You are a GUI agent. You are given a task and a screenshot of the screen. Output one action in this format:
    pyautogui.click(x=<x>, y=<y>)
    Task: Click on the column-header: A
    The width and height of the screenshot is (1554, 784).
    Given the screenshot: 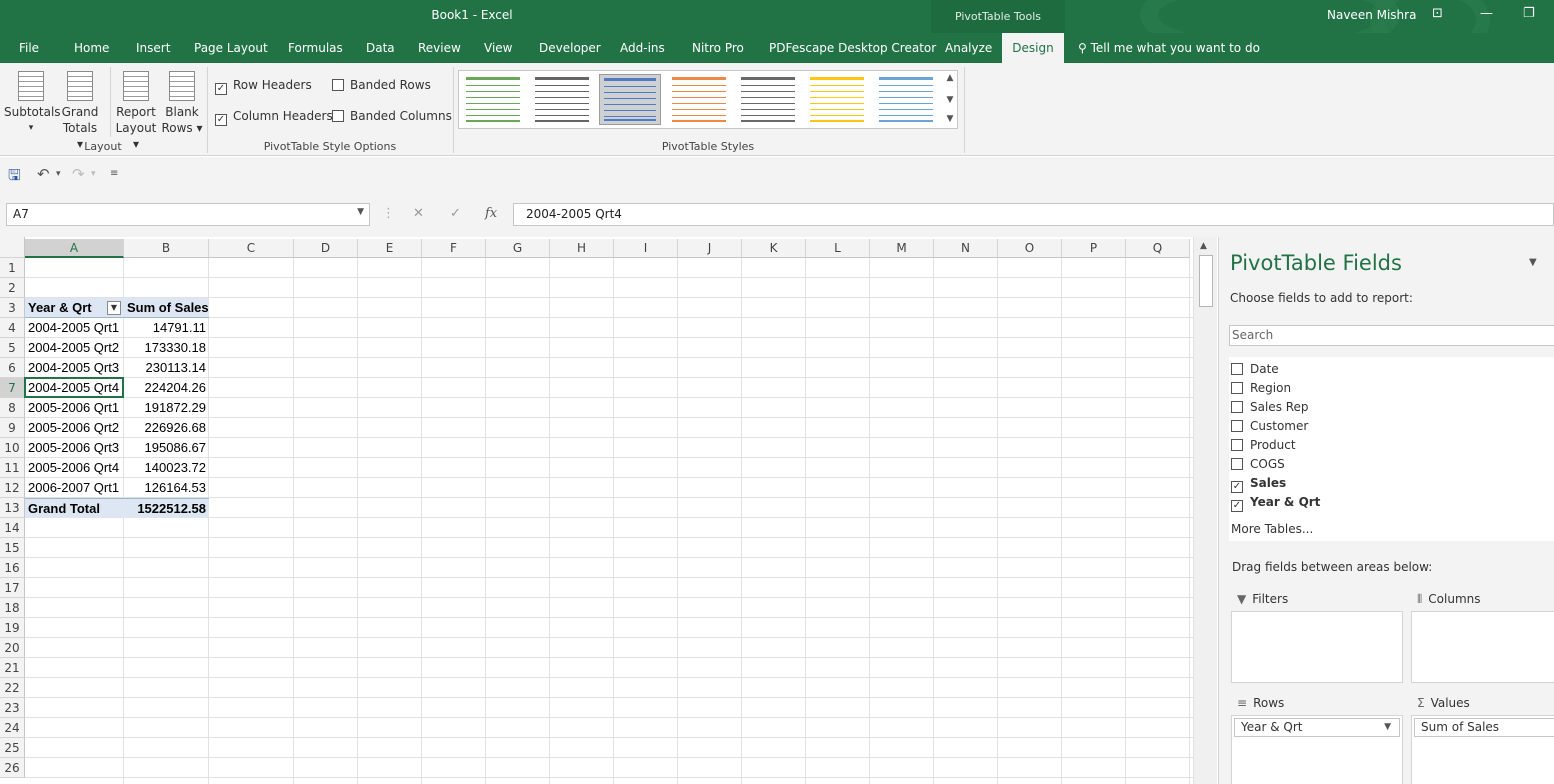 What is the action you would take?
    pyautogui.click(x=74, y=248)
    